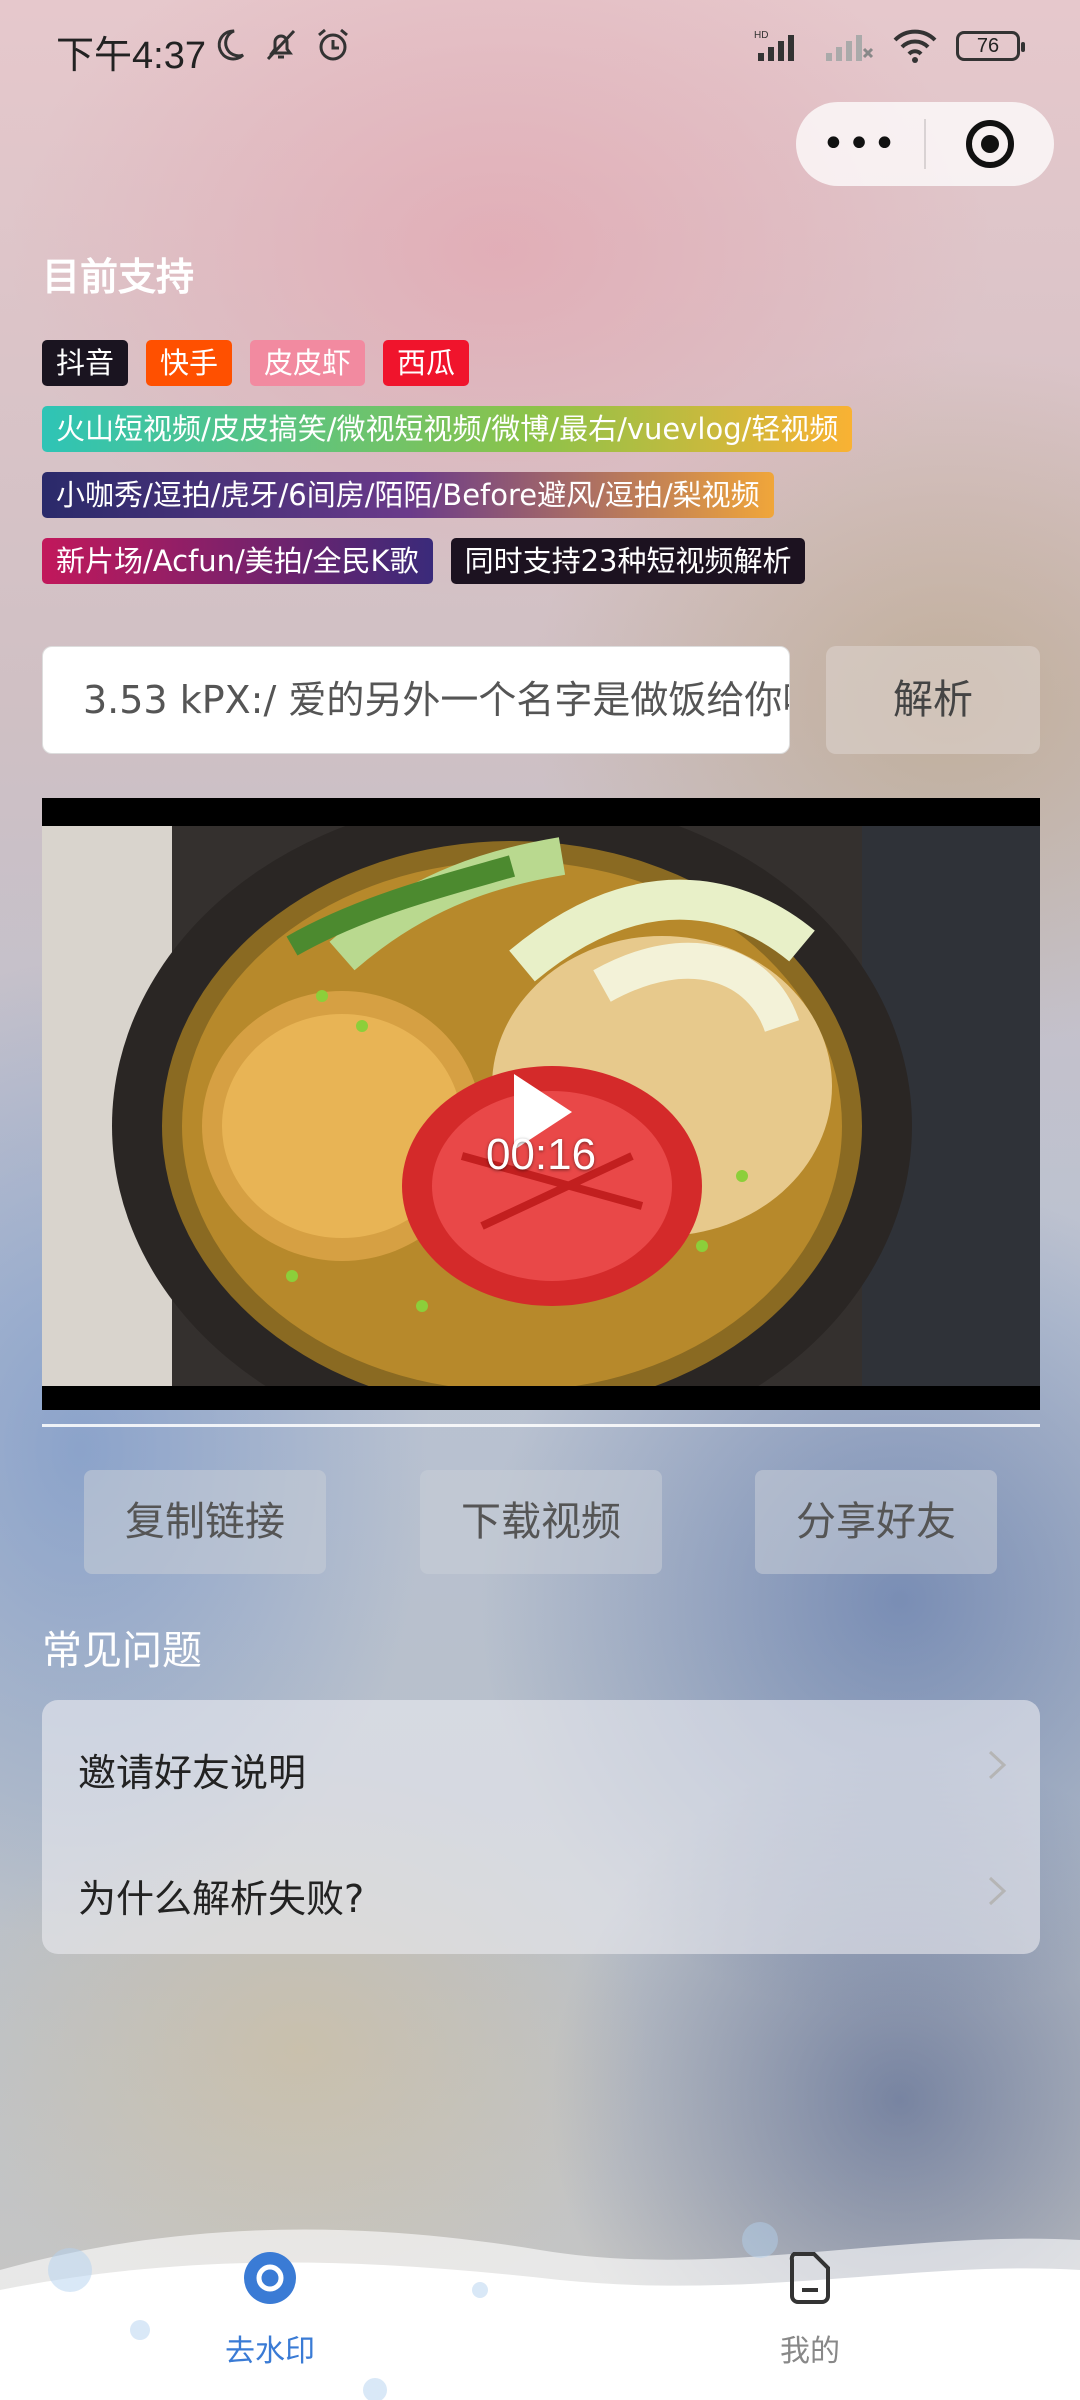 Image resolution: width=1080 pixels, height=2400 pixels. What do you see at coordinates (189, 363) in the screenshot?
I see `platform-tag: 快手` at bounding box center [189, 363].